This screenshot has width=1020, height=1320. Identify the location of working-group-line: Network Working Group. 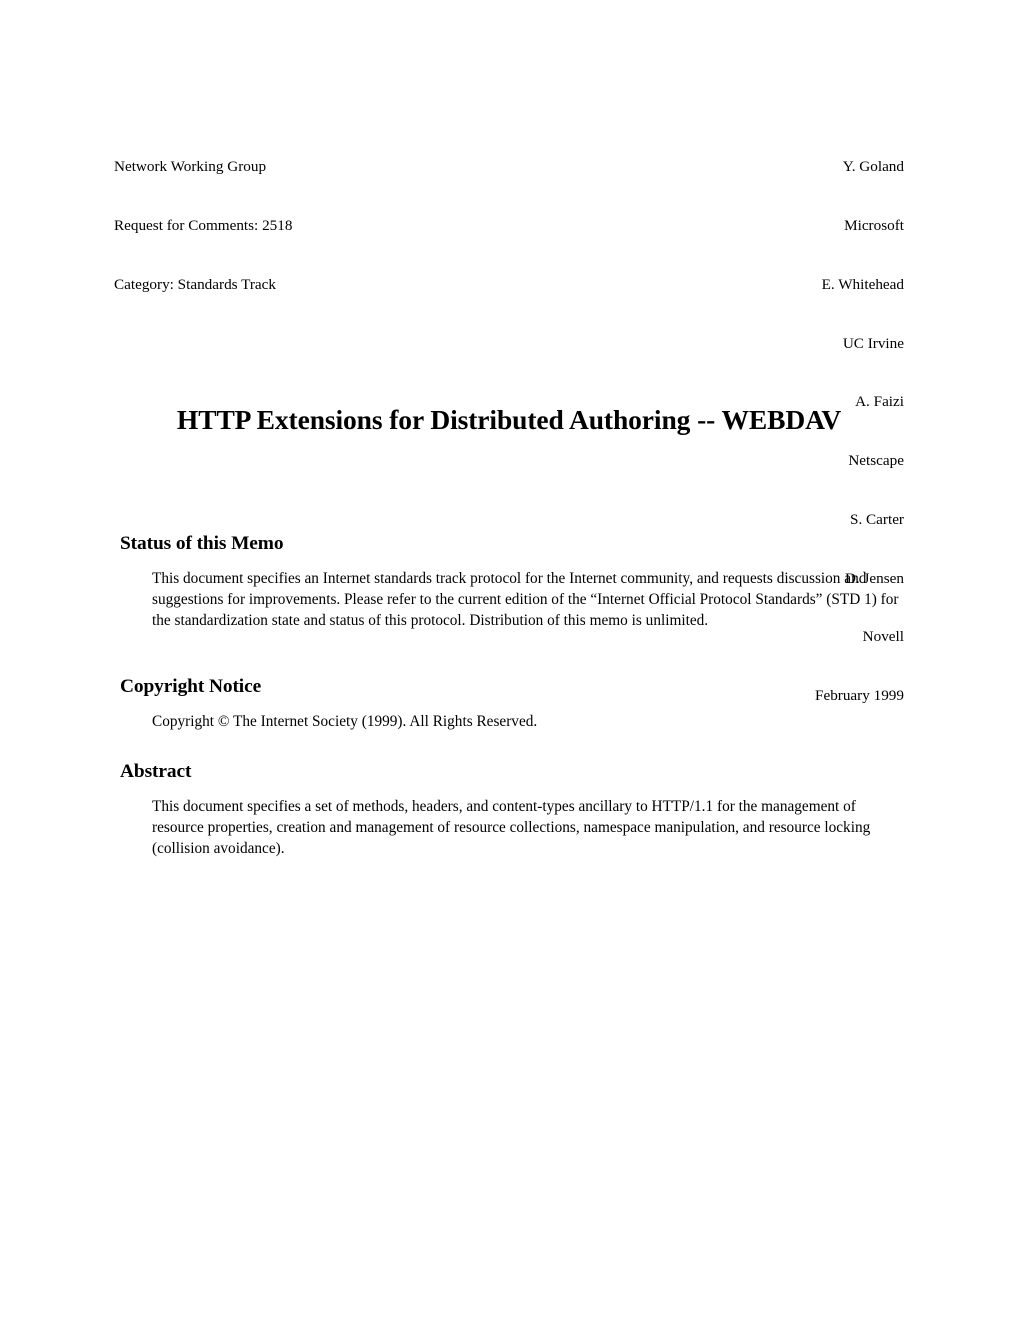
(190, 167).